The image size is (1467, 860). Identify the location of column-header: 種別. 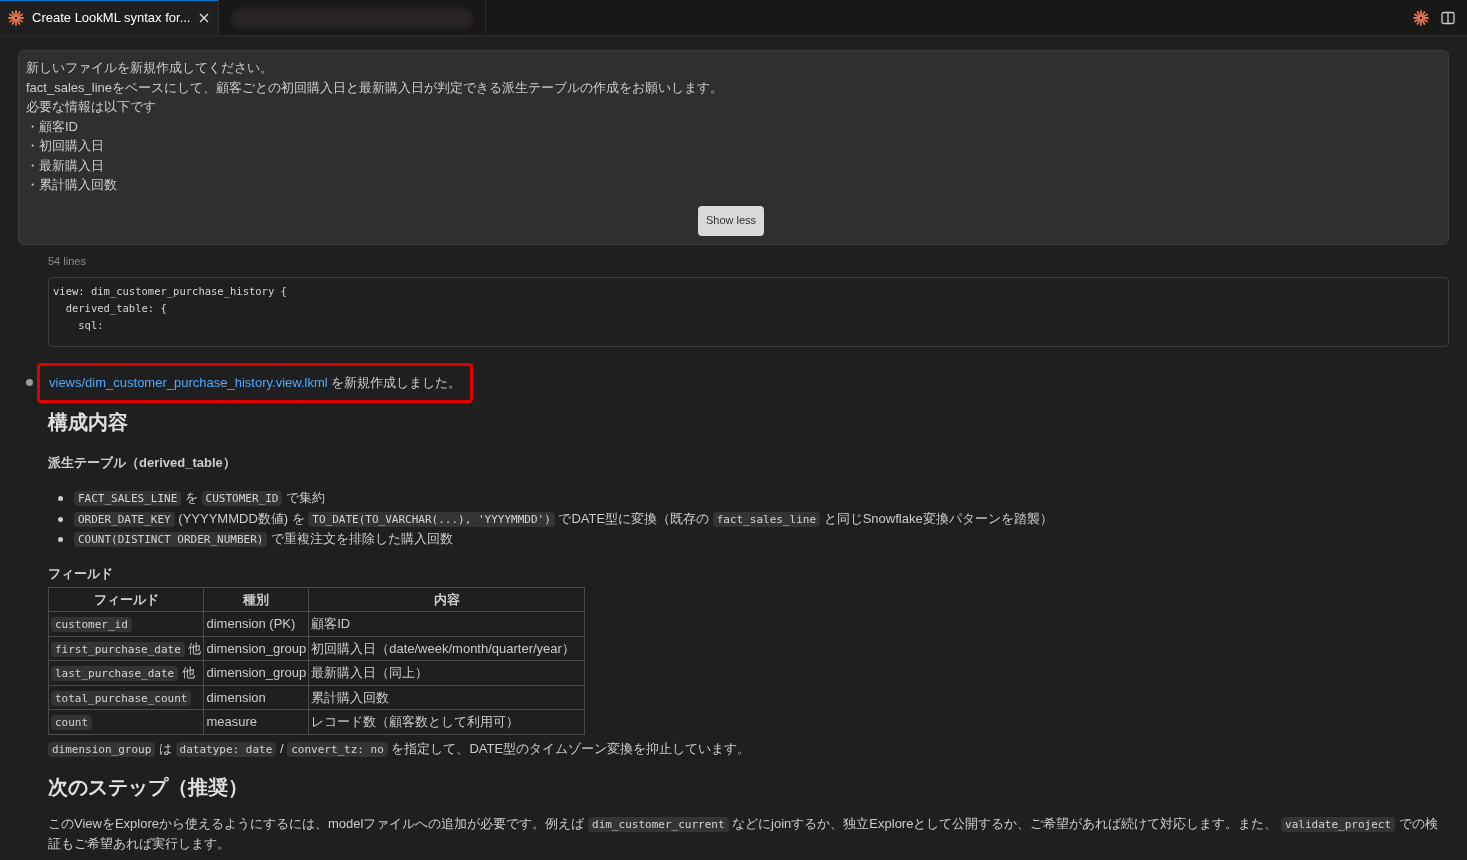
(256, 599).